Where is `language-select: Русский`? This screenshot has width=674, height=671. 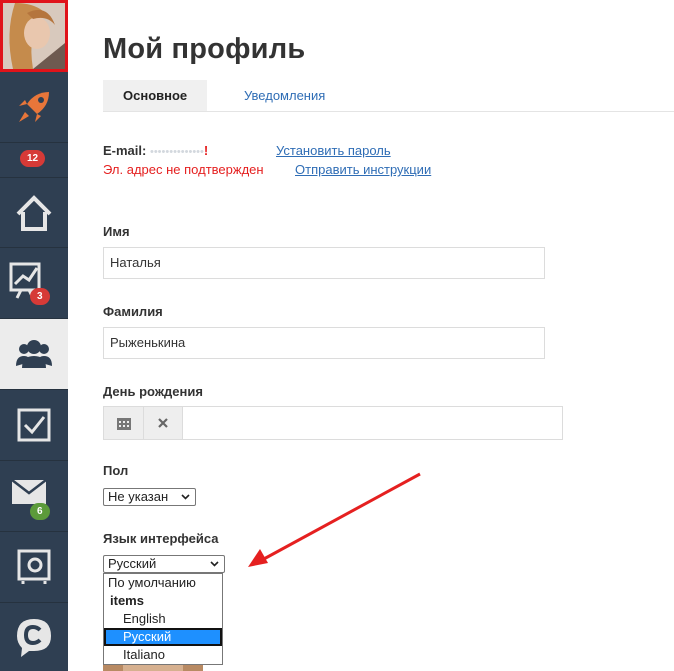
language-select: Русский is located at coordinates (164, 564).